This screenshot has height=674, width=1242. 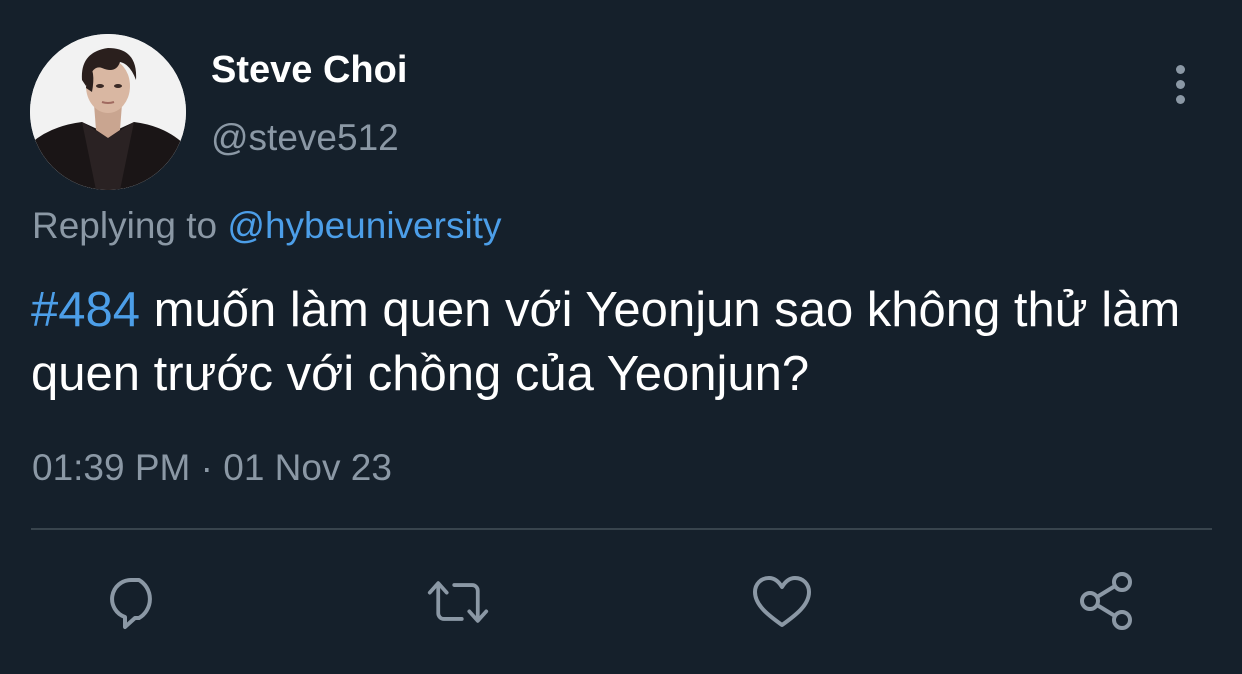 What do you see at coordinates (130, 225) in the screenshot?
I see `replying-prefix: Replying to` at bounding box center [130, 225].